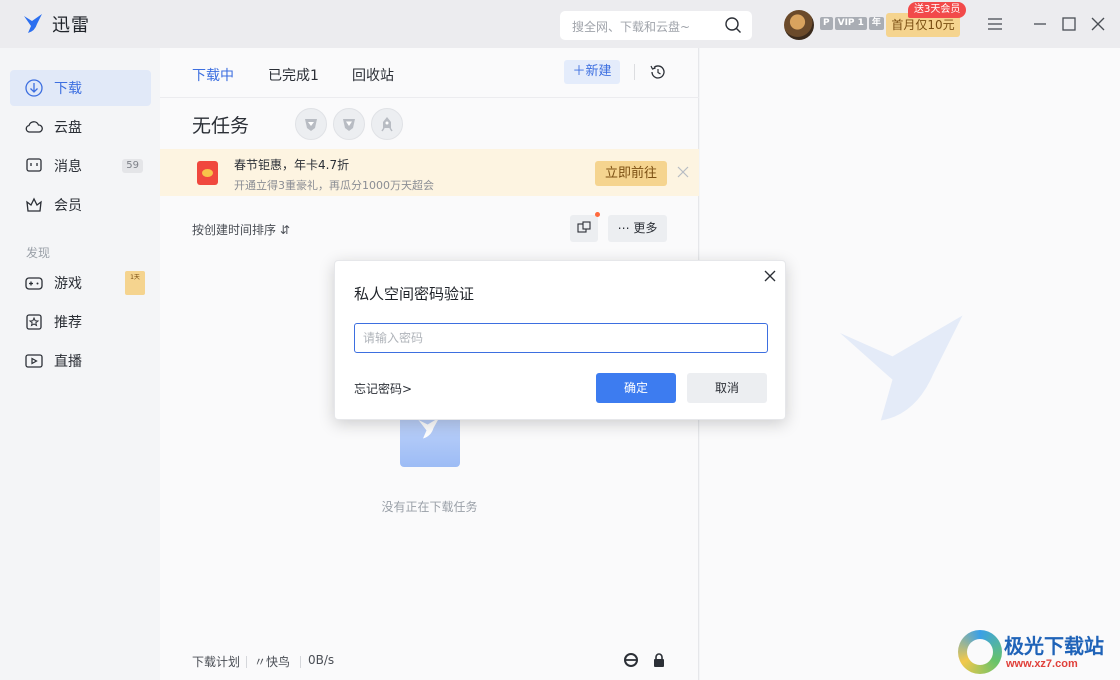 The height and width of the screenshot is (680, 1120). I want to click on diamond-button, so click(349, 124).